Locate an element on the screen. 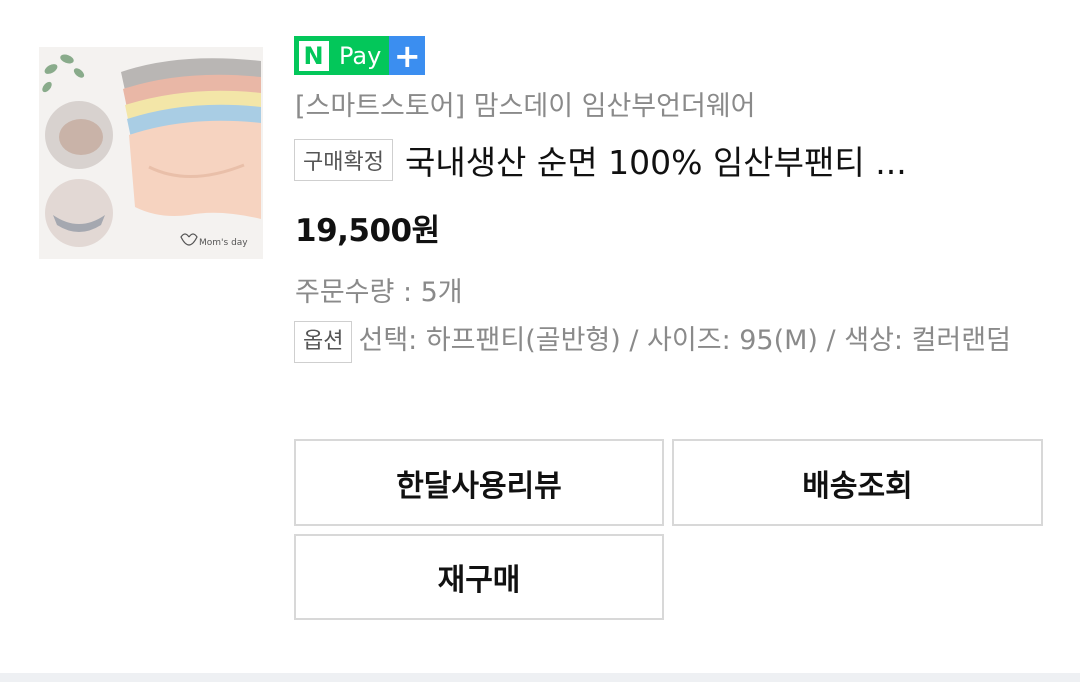  option-row: 옵션 선택: 하프팬티(골반형) / 사이즈: 95(M) / 색상: 컬러랜덤 is located at coordinates (664, 341).